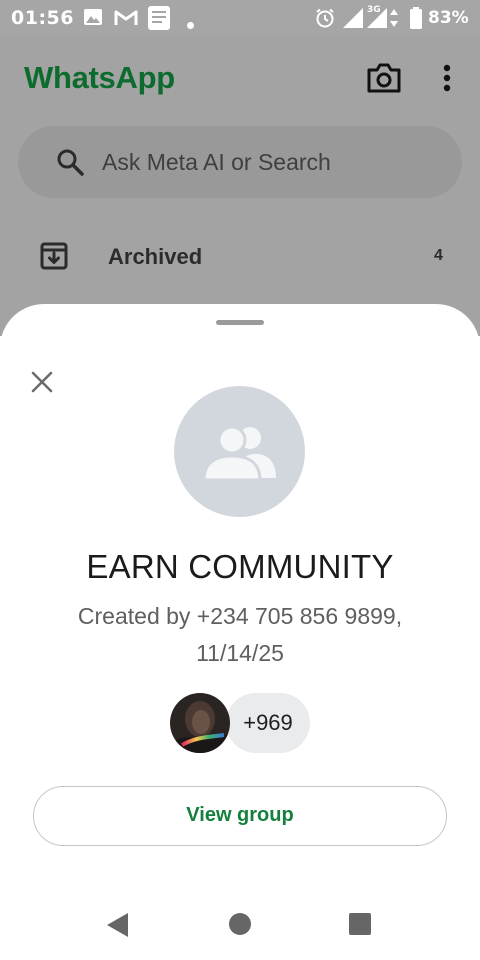 Image resolution: width=480 pixels, height=960 pixels. I want to click on app-title: WhatsApp, so click(99, 77).